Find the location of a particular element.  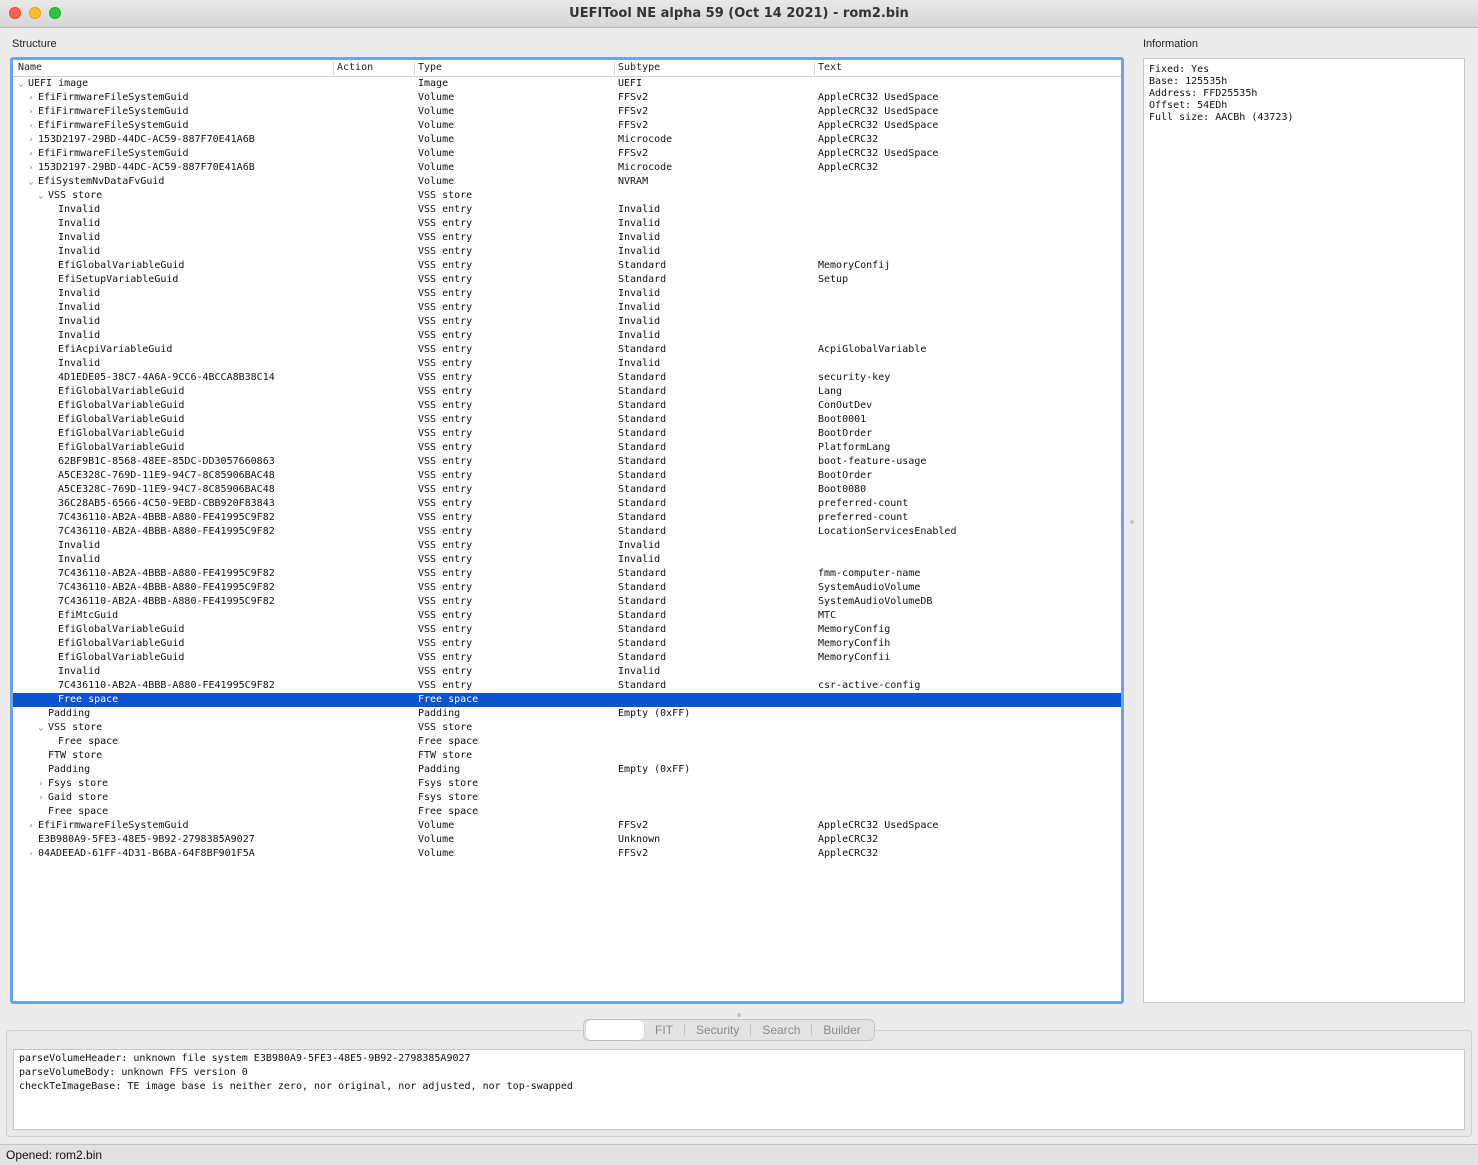

column-header-name: Name is located at coordinates (30, 67).